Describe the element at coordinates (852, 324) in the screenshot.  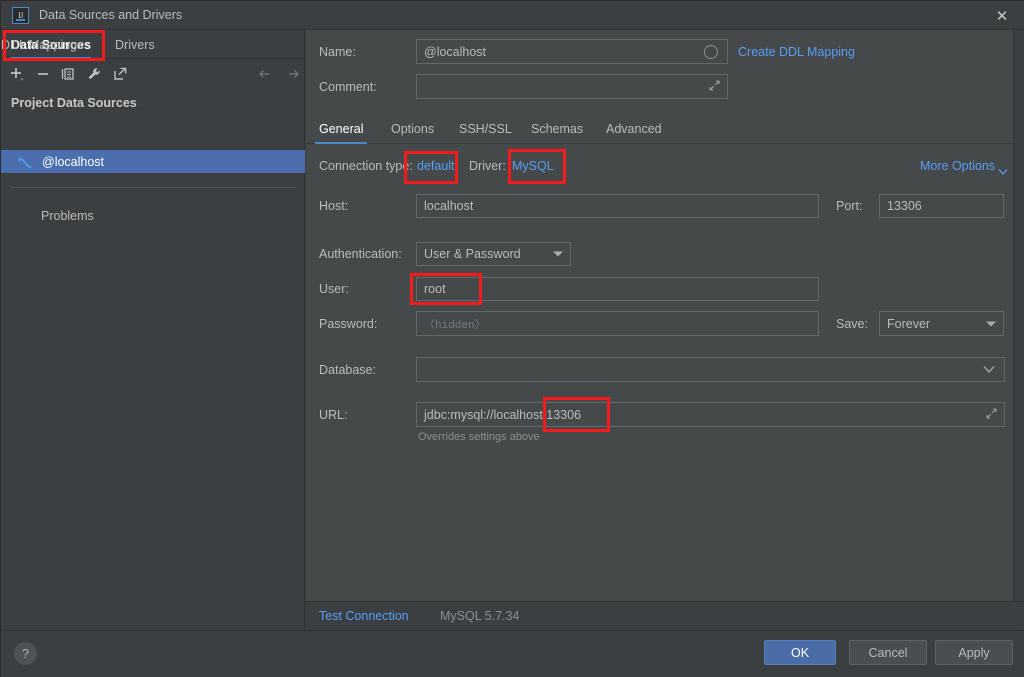
I see `save-label: Save:` at that location.